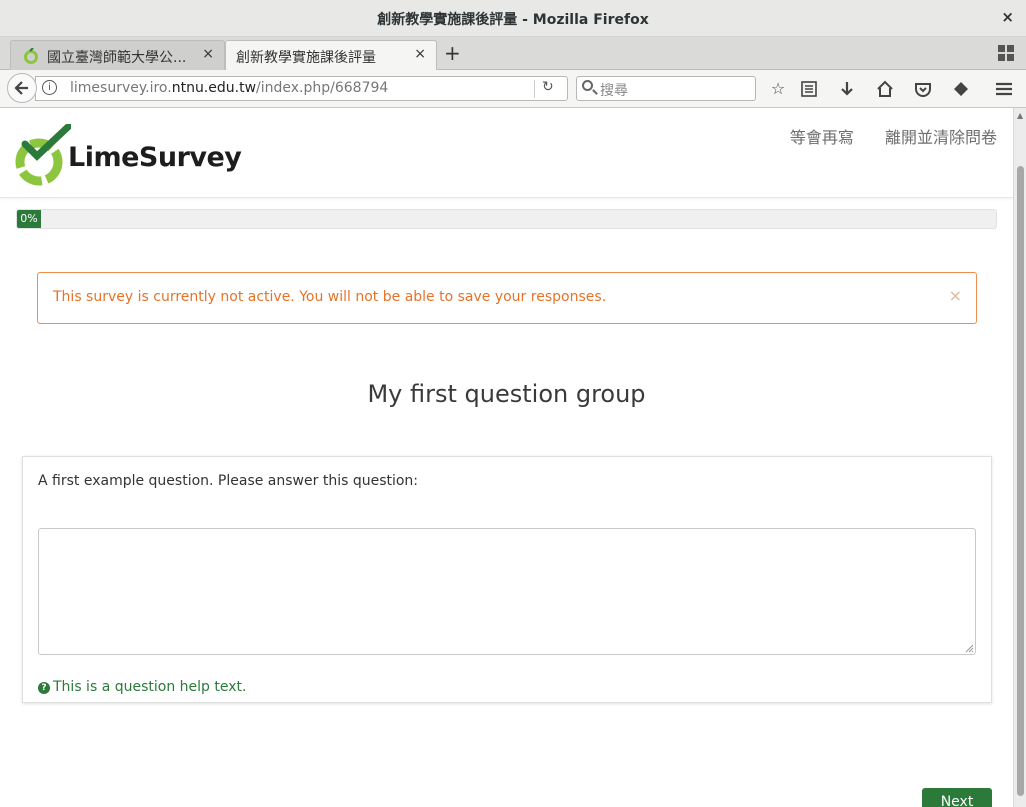 This screenshot has width=1026, height=807. I want to click on tab-ntnu: 國立臺灣師範大學公... ×, so click(117, 55).